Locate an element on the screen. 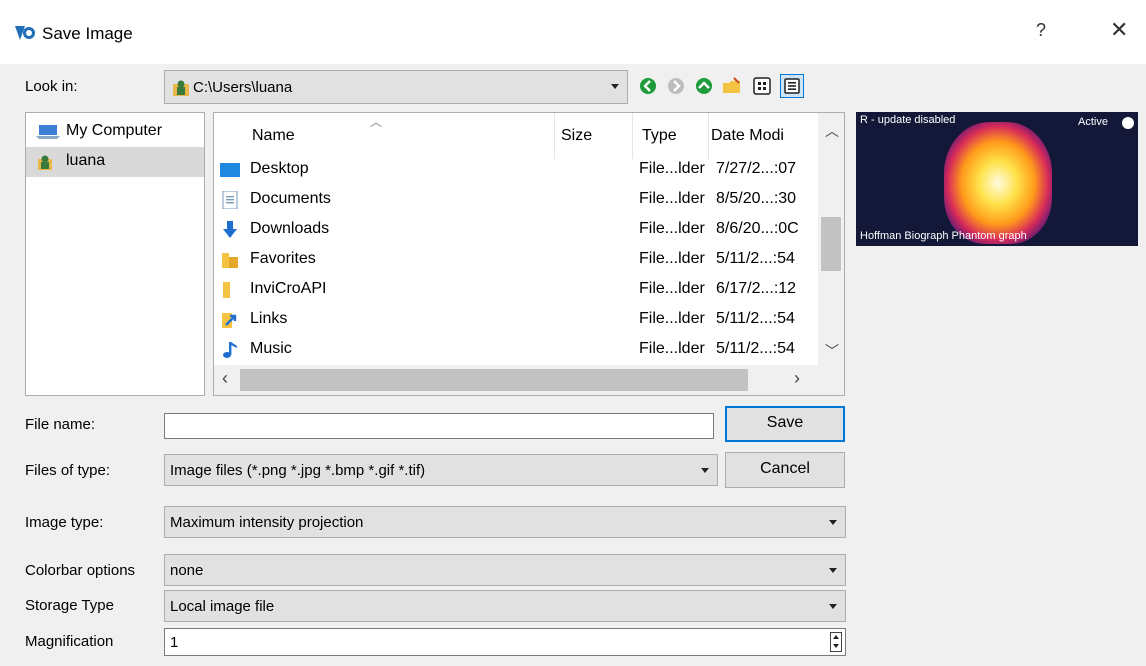 Image resolution: width=1146 pixels, height=666 pixels. image-type-select: Maximum intensity projection is located at coordinates (505, 522).